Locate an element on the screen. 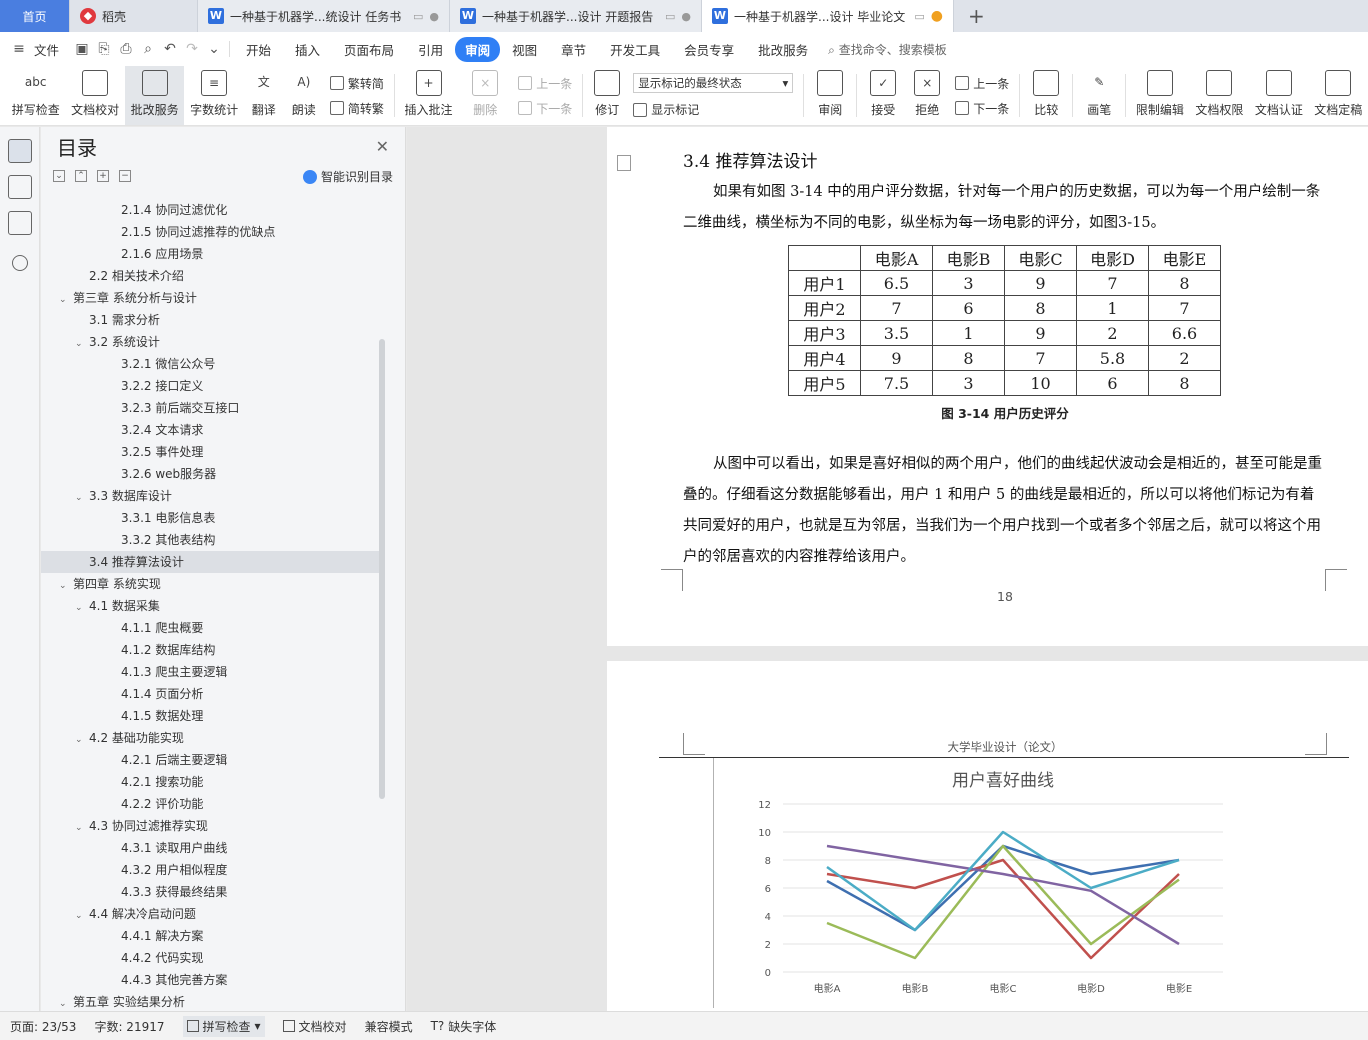 The image size is (1368, 1040). toc-item: 4.3.1 读取用户曲线 is located at coordinates (211, 848).